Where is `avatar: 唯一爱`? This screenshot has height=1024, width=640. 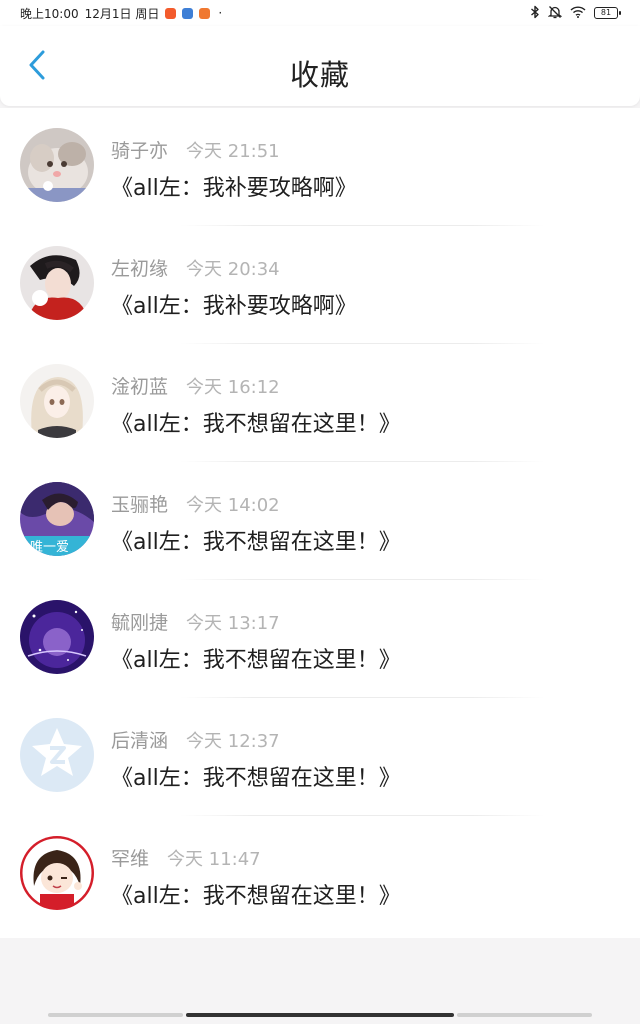 avatar: 唯一爱 is located at coordinates (57, 519).